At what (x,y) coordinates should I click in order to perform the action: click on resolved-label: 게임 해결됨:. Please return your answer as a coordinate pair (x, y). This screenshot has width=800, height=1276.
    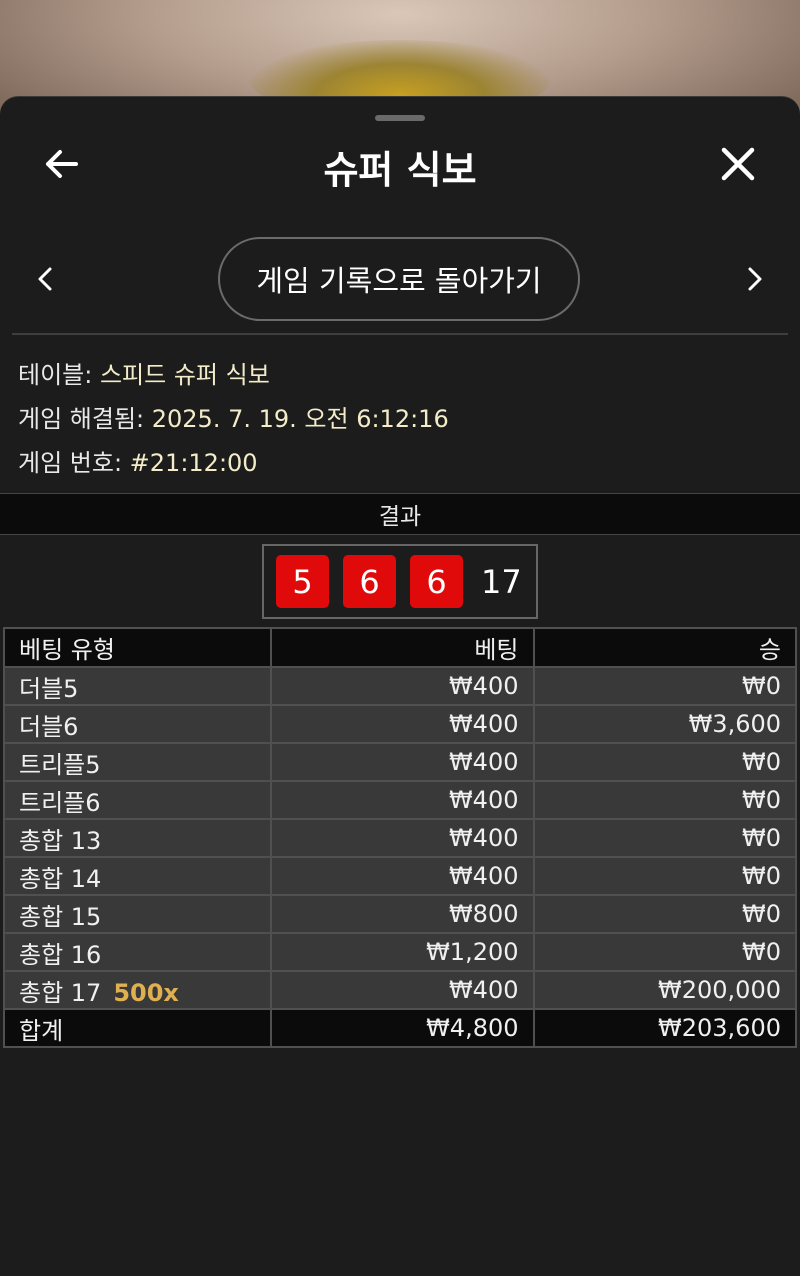
    Looking at the image, I should click on (85, 419).